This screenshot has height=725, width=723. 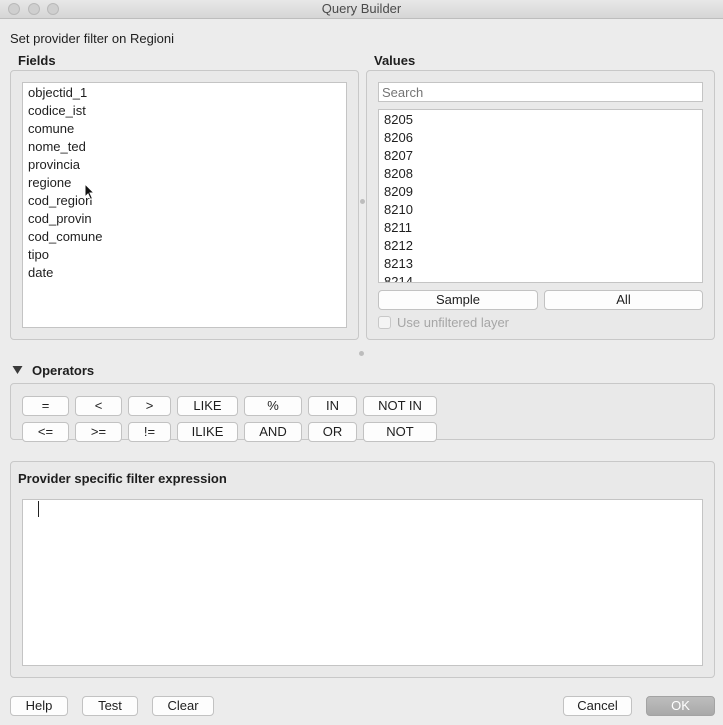 What do you see at coordinates (362, 201) in the screenshot?
I see `horizontal-splitter-handle` at bounding box center [362, 201].